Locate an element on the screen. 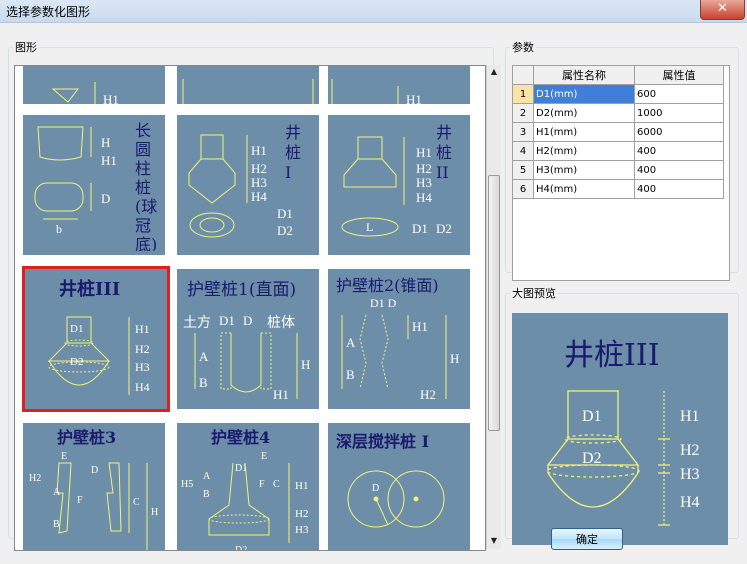 This screenshot has height=564, width=747. retaining-pile-3-f-label: F is located at coordinates (80, 500).